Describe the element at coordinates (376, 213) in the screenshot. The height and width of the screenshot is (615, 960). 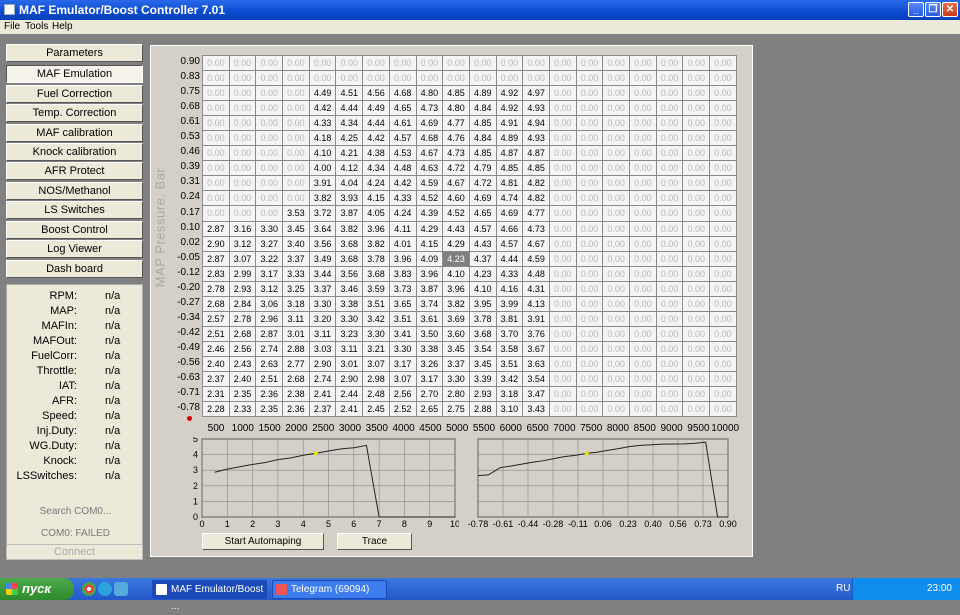
I see `table-cell: 4.05` at that location.